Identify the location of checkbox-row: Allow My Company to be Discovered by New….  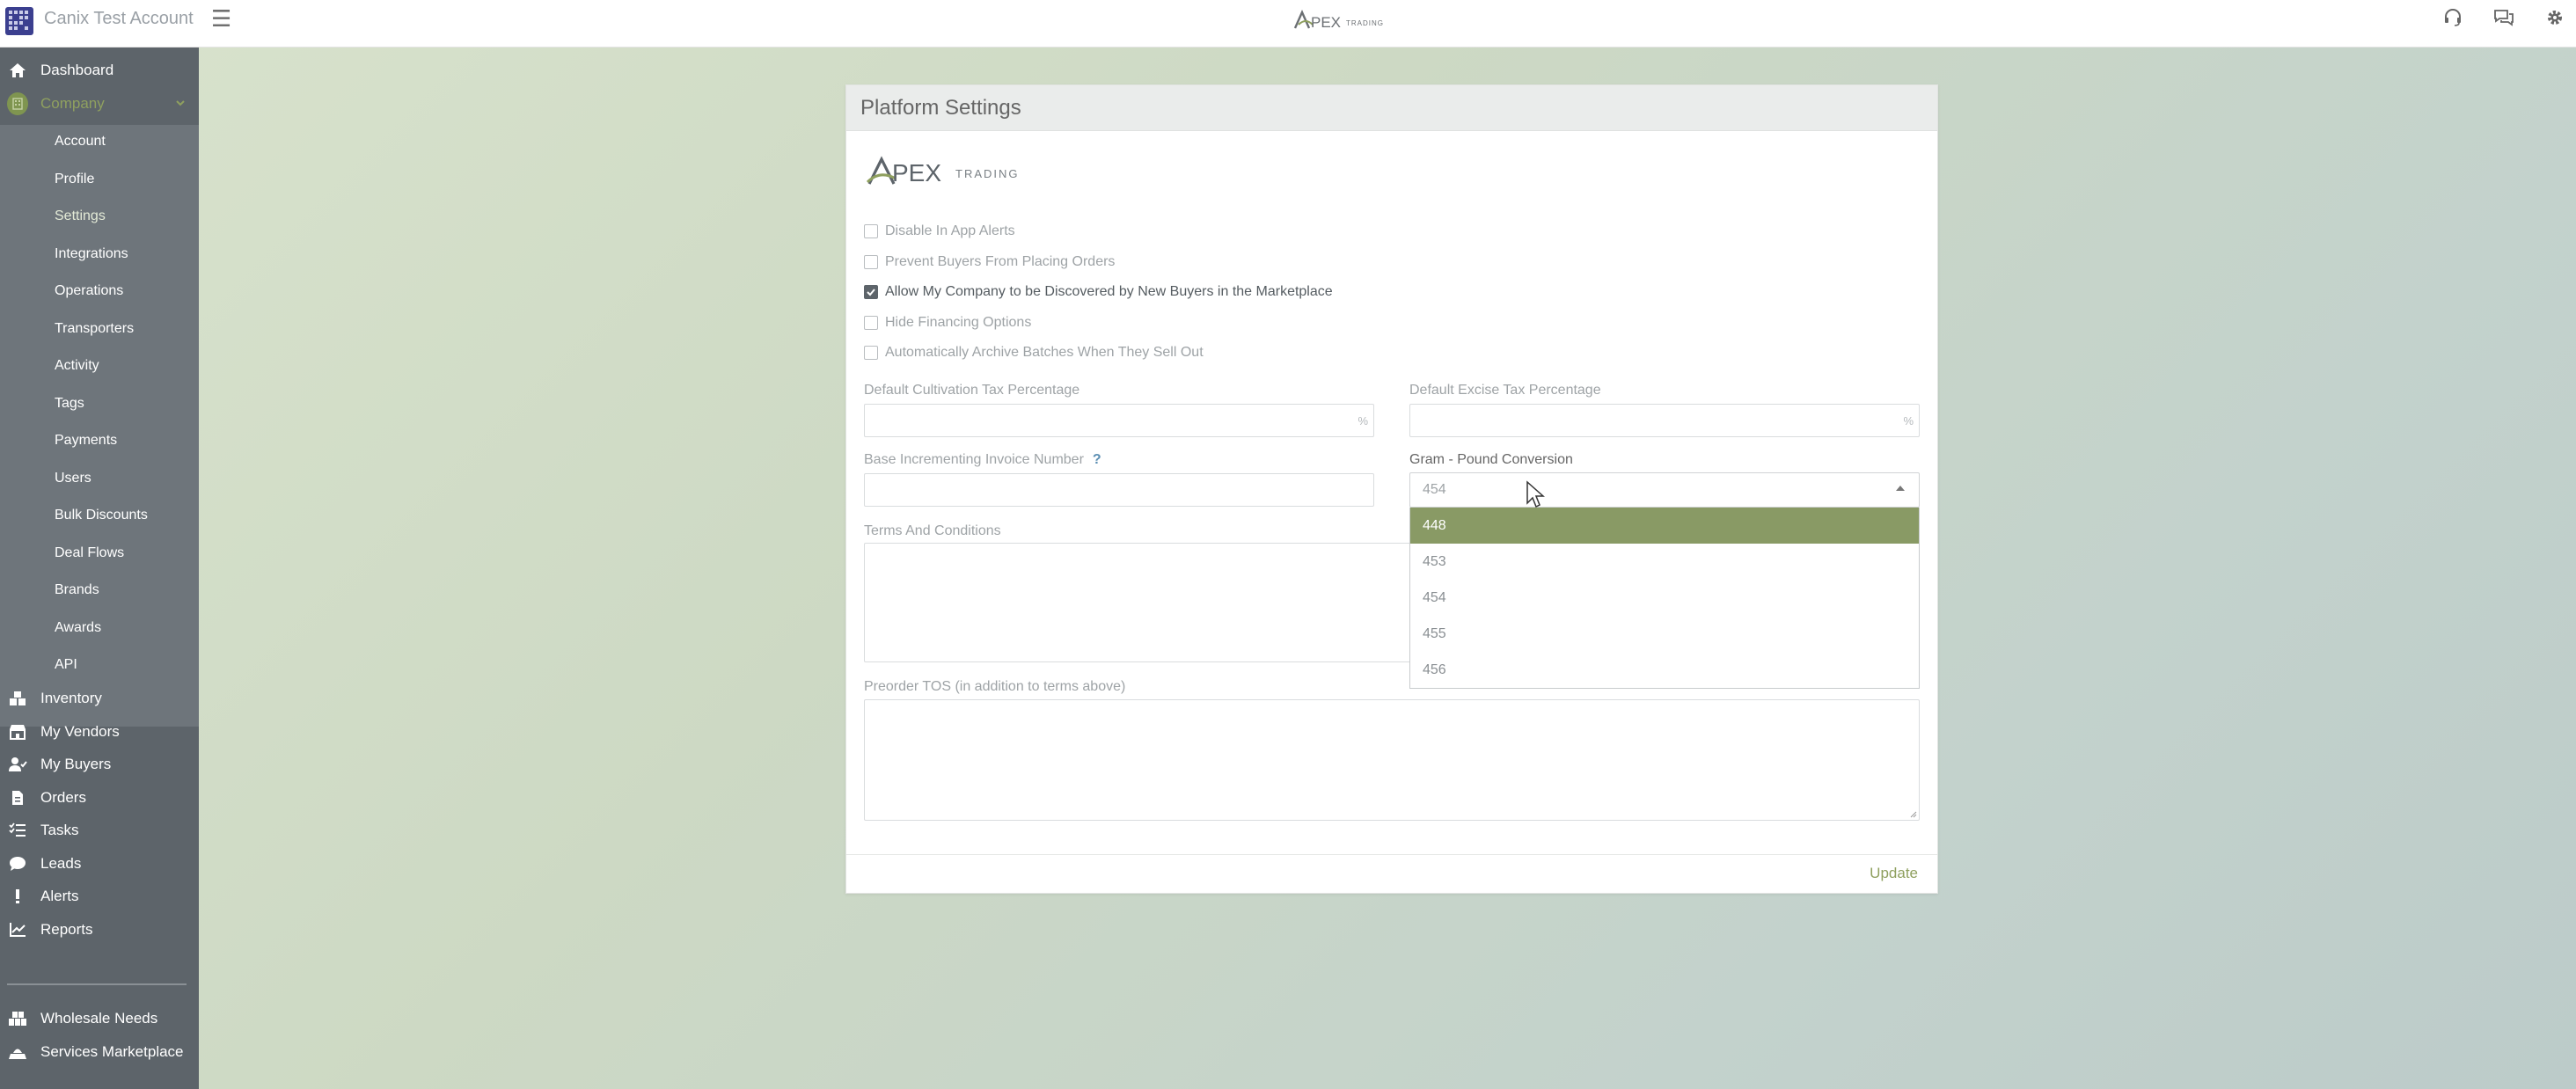
(1098, 292).